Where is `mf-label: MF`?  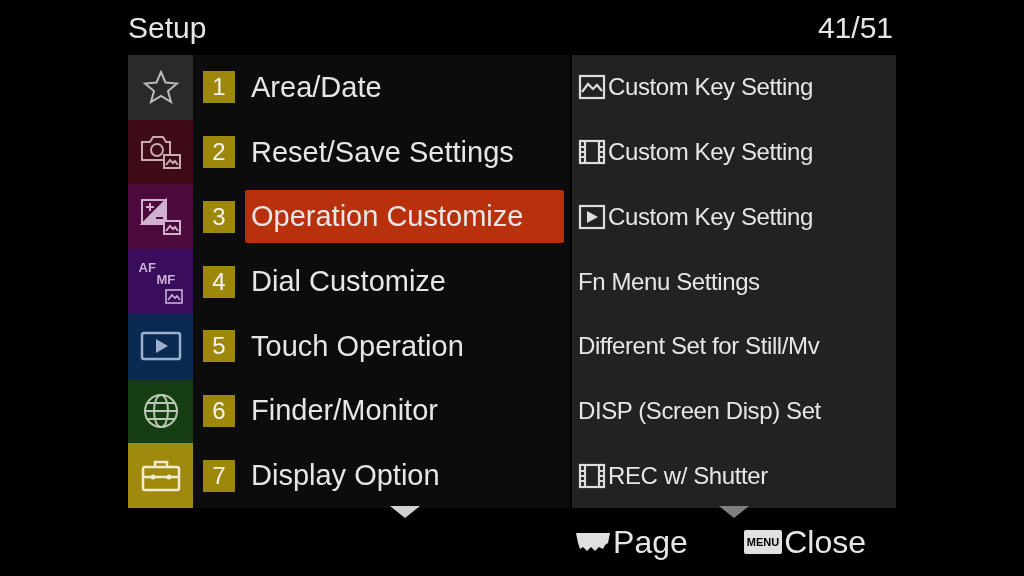 mf-label: MF is located at coordinates (166, 279).